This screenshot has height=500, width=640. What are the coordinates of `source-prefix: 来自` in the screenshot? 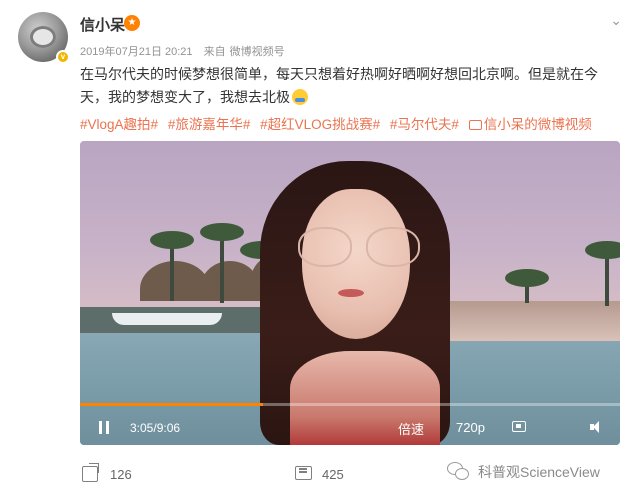 It's located at (214, 52).